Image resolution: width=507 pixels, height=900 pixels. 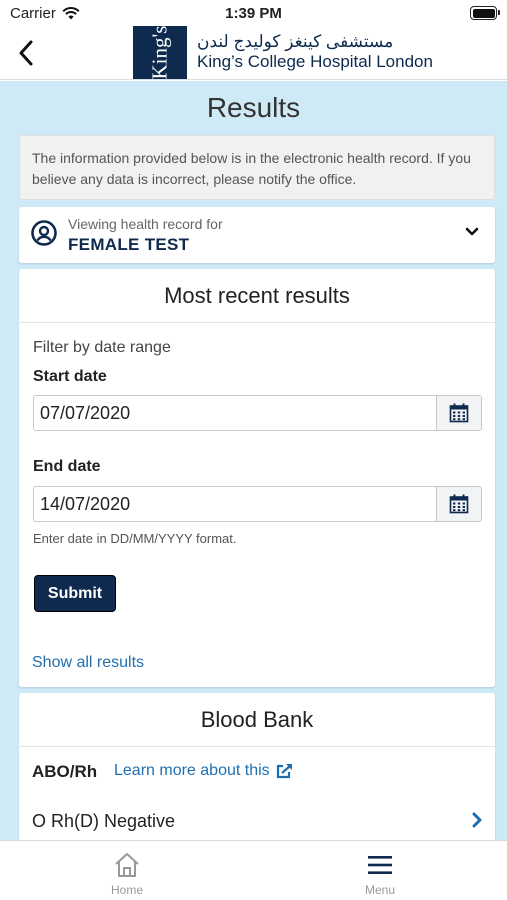 What do you see at coordinates (135, 538) in the screenshot?
I see `date-format-hint: Enter date in DD/MM/YYYY format.` at bounding box center [135, 538].